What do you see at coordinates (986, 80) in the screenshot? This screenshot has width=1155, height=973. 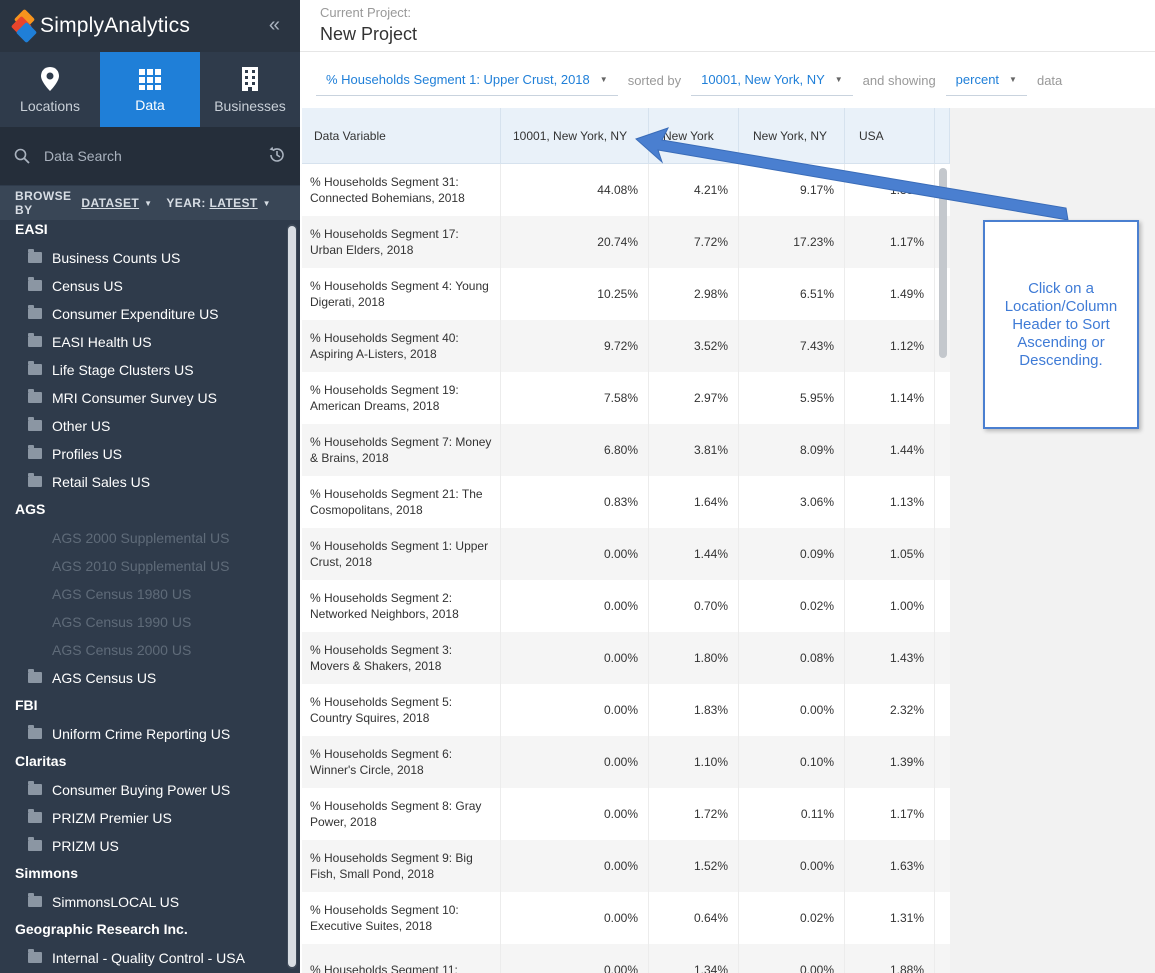 I see `showing-dropdown: percent ▼` at bounding box center [986, 80].